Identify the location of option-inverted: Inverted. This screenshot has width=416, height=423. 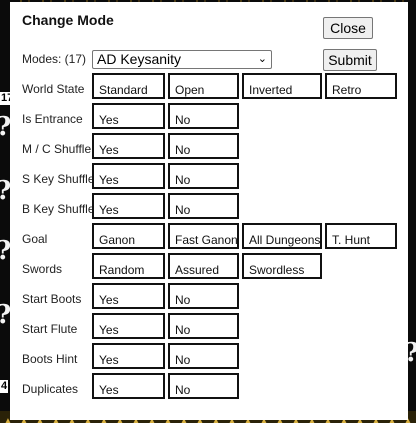
(282, 86).